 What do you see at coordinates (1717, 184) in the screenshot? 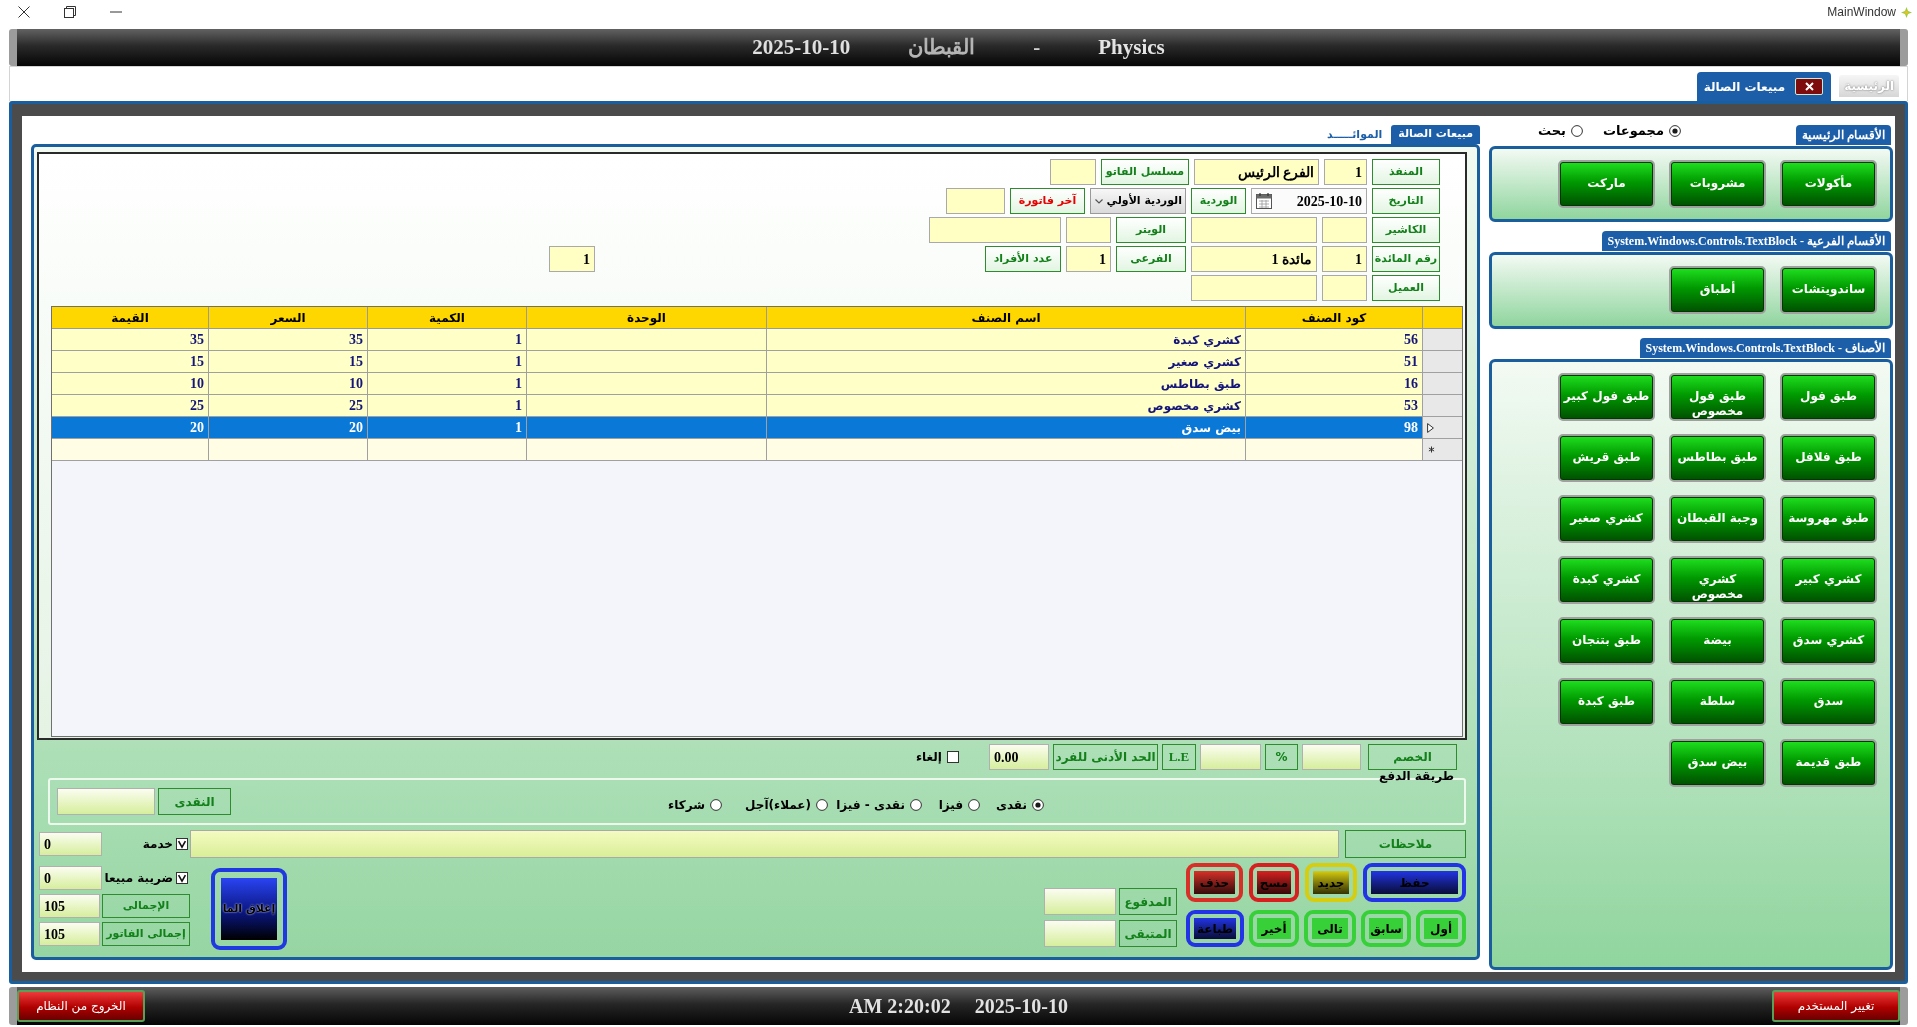
I see `menu-button: مشروبات` at bounding box center [1717, 184].